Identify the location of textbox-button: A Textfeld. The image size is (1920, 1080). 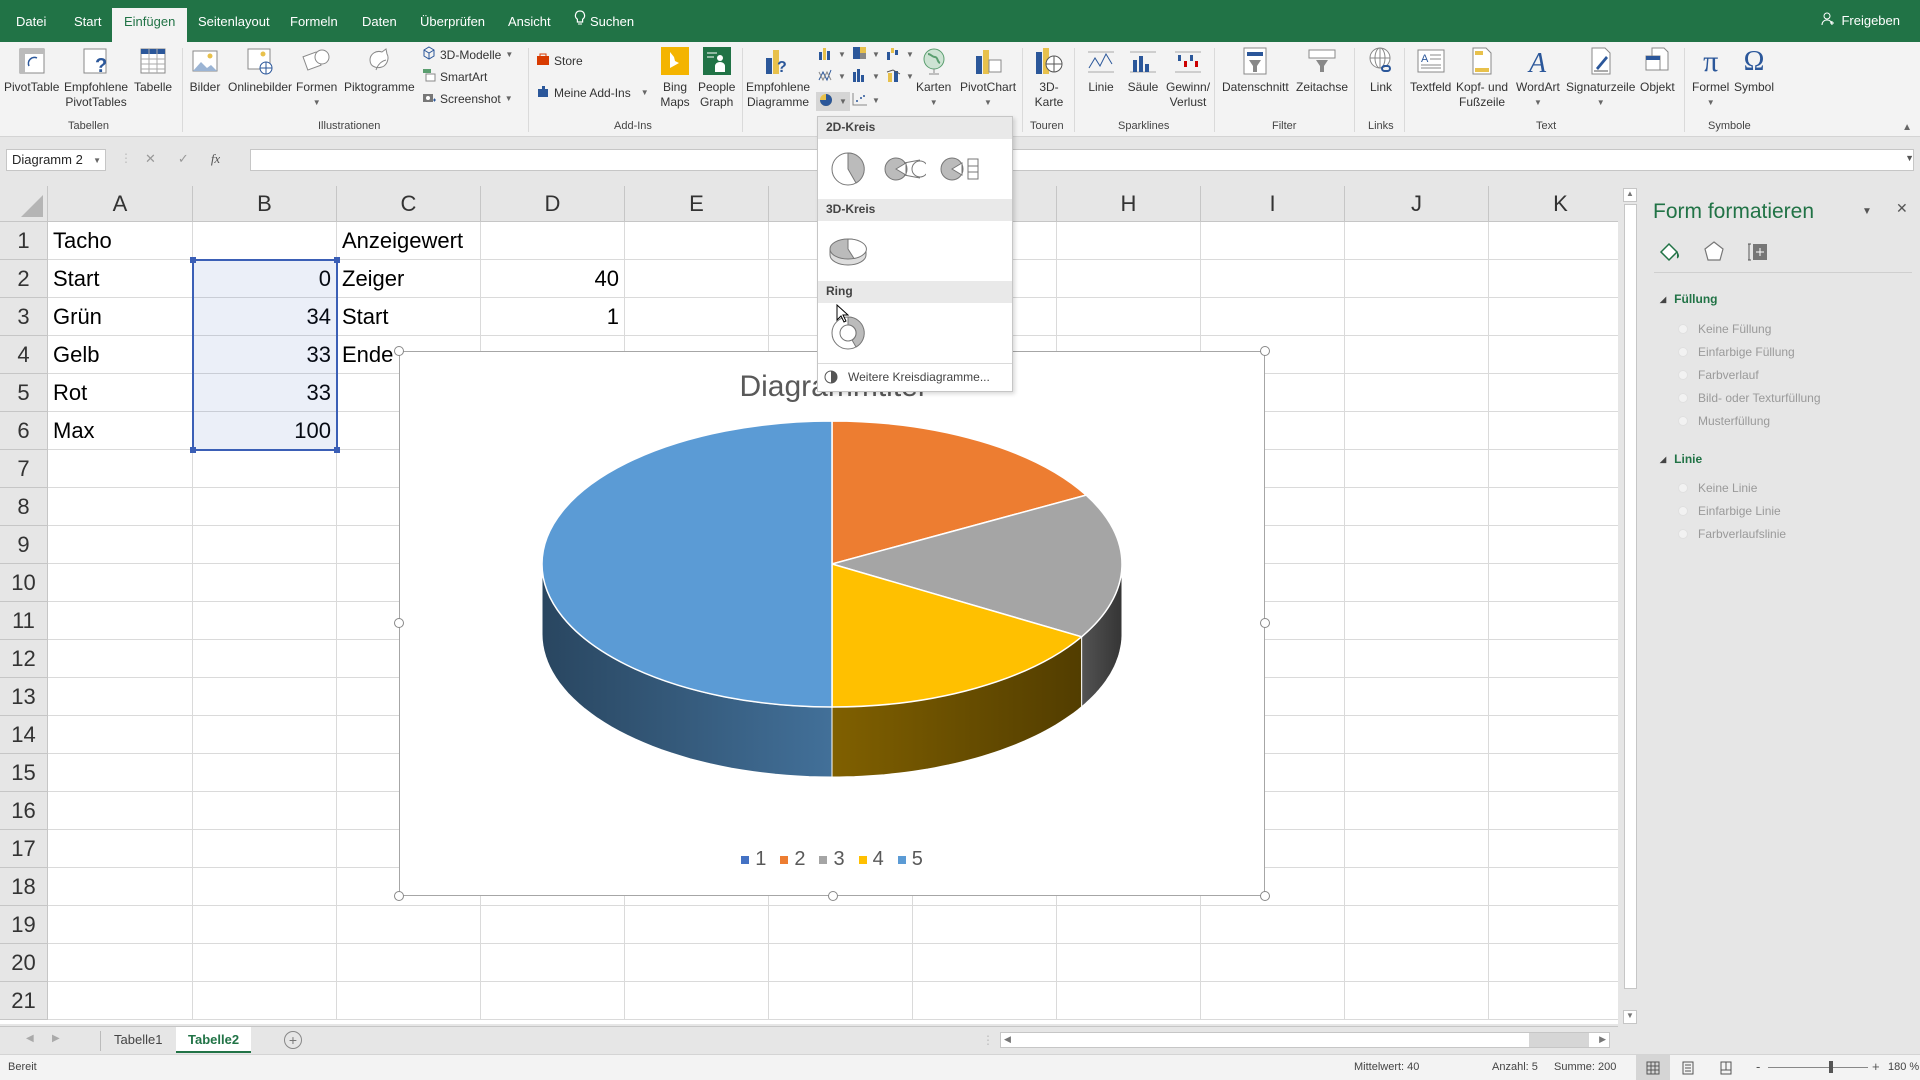
(1430, 69).